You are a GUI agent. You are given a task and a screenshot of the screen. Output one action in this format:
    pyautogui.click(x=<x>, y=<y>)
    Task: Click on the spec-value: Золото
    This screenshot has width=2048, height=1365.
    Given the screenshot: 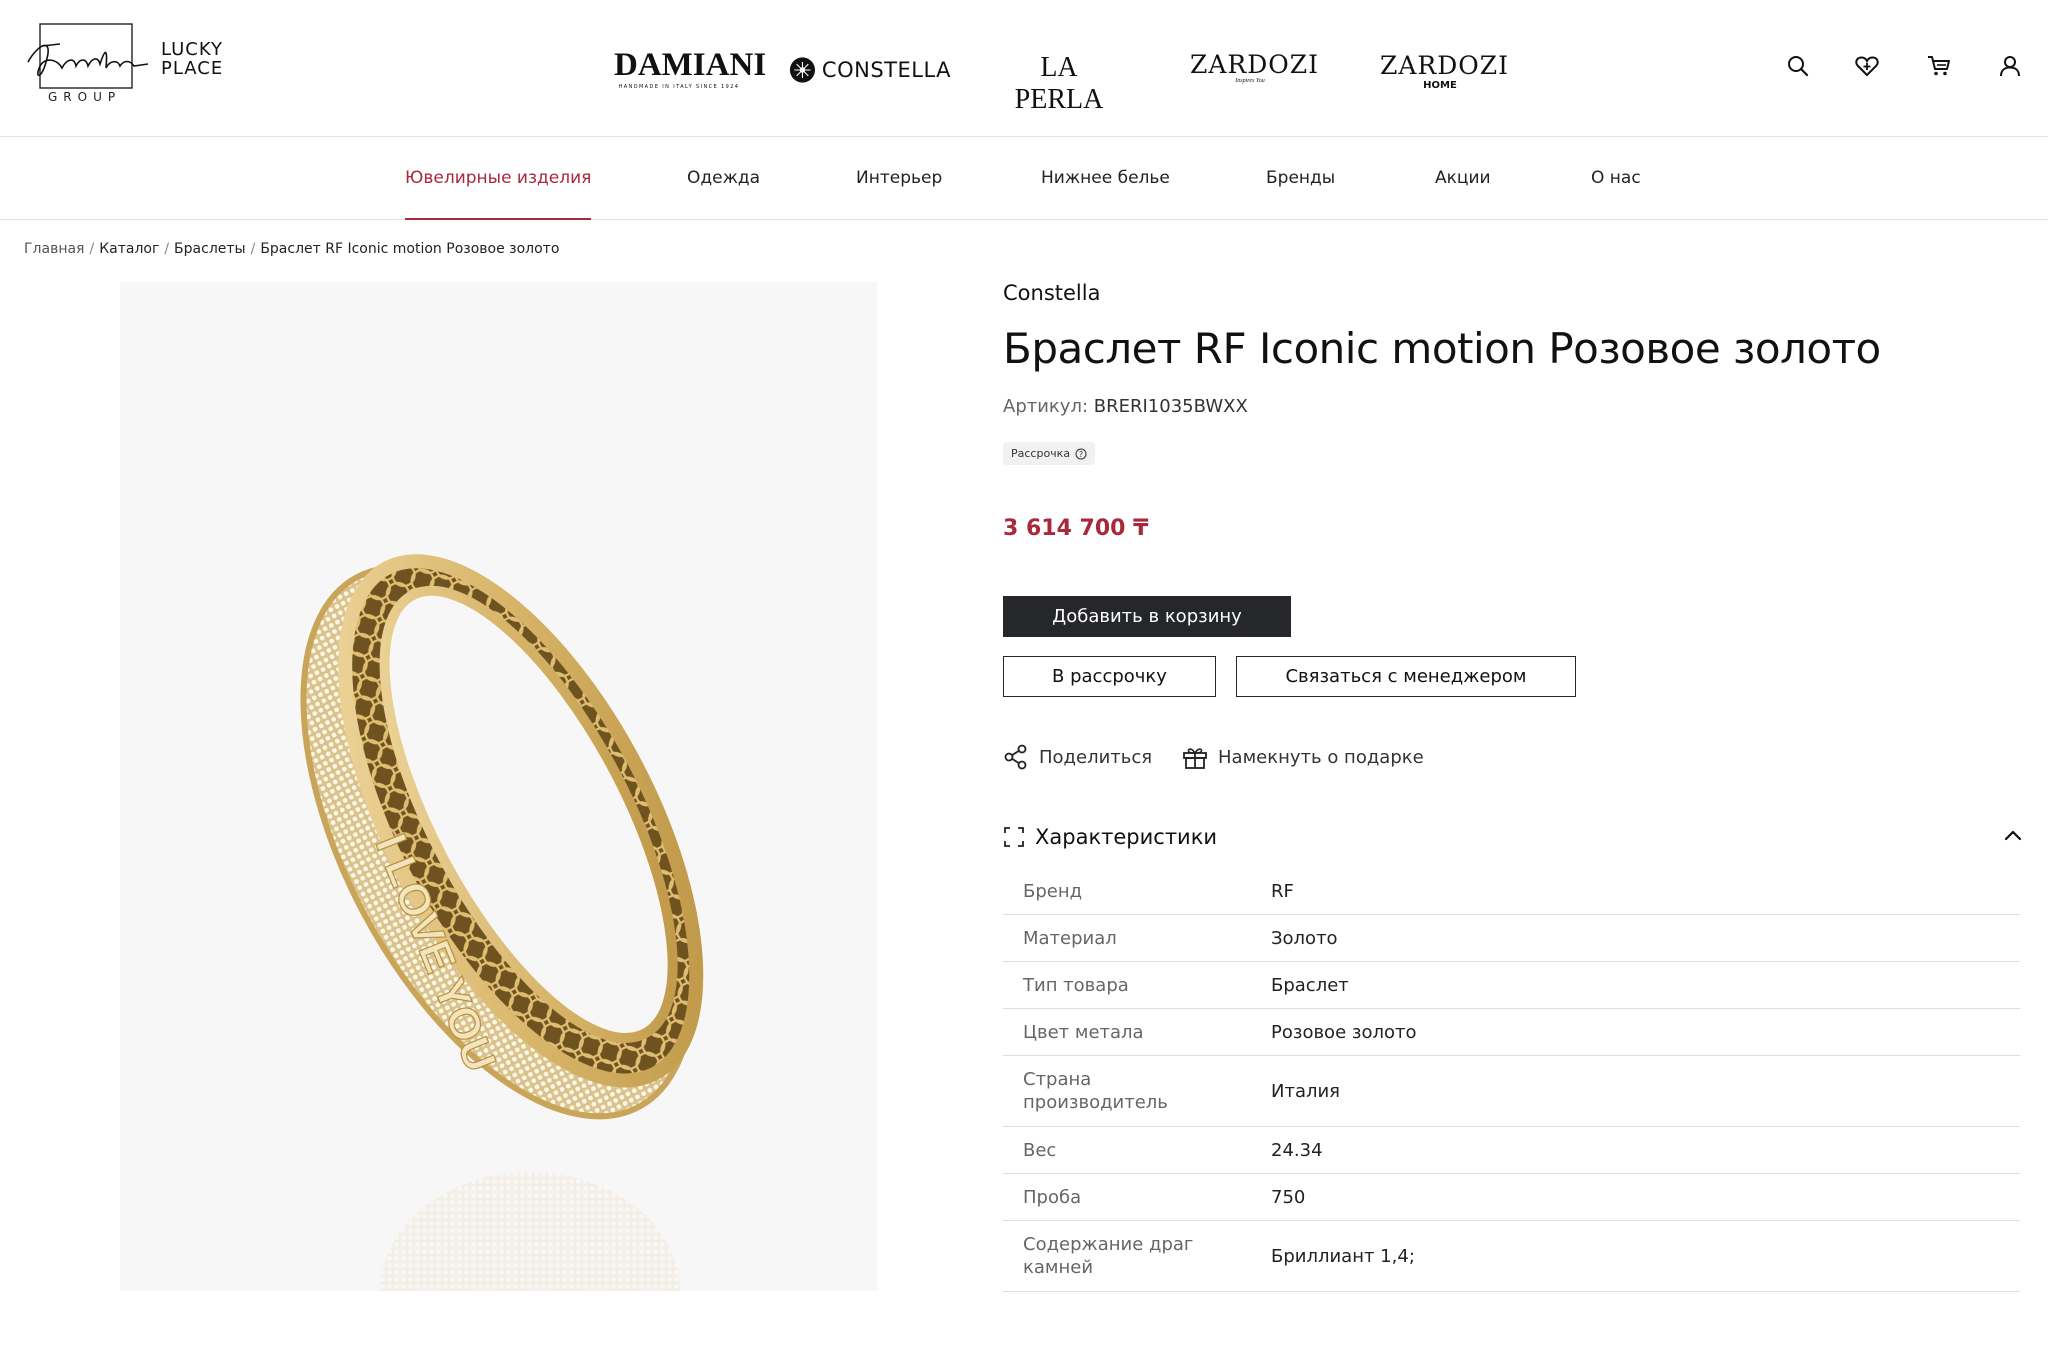 What is the action you would take?
    pyautogui.click(x=1304, y=938)
    